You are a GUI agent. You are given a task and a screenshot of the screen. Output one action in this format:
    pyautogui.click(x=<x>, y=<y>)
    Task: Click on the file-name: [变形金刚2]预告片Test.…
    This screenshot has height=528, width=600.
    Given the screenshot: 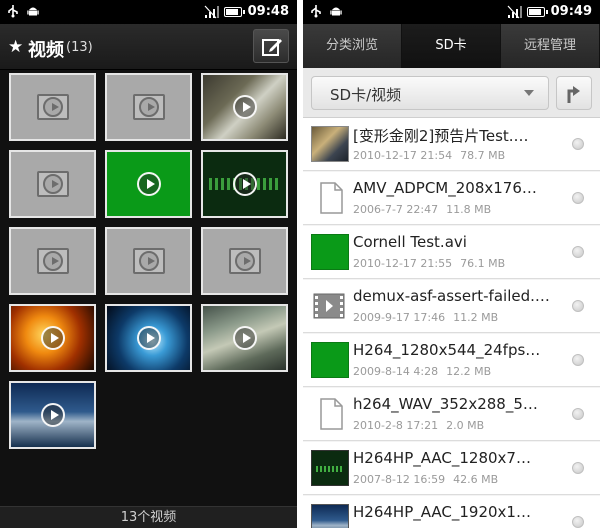 What is the action you would take?
    pyautogui.click(x=441, y=136)
    